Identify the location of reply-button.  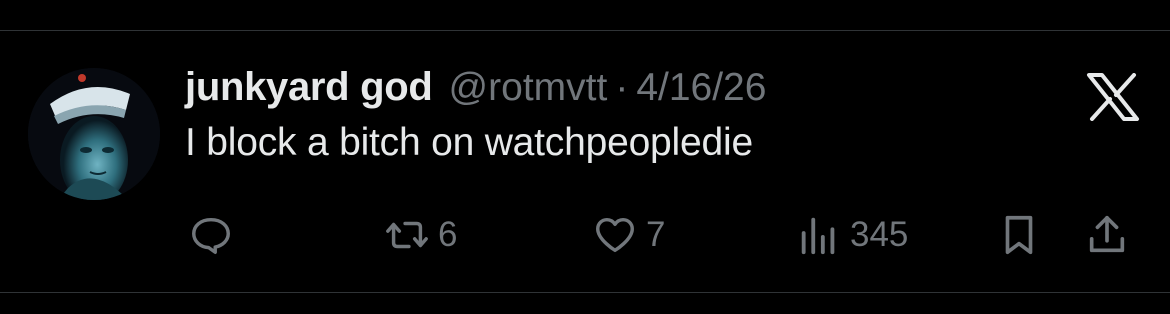
(211, 235).